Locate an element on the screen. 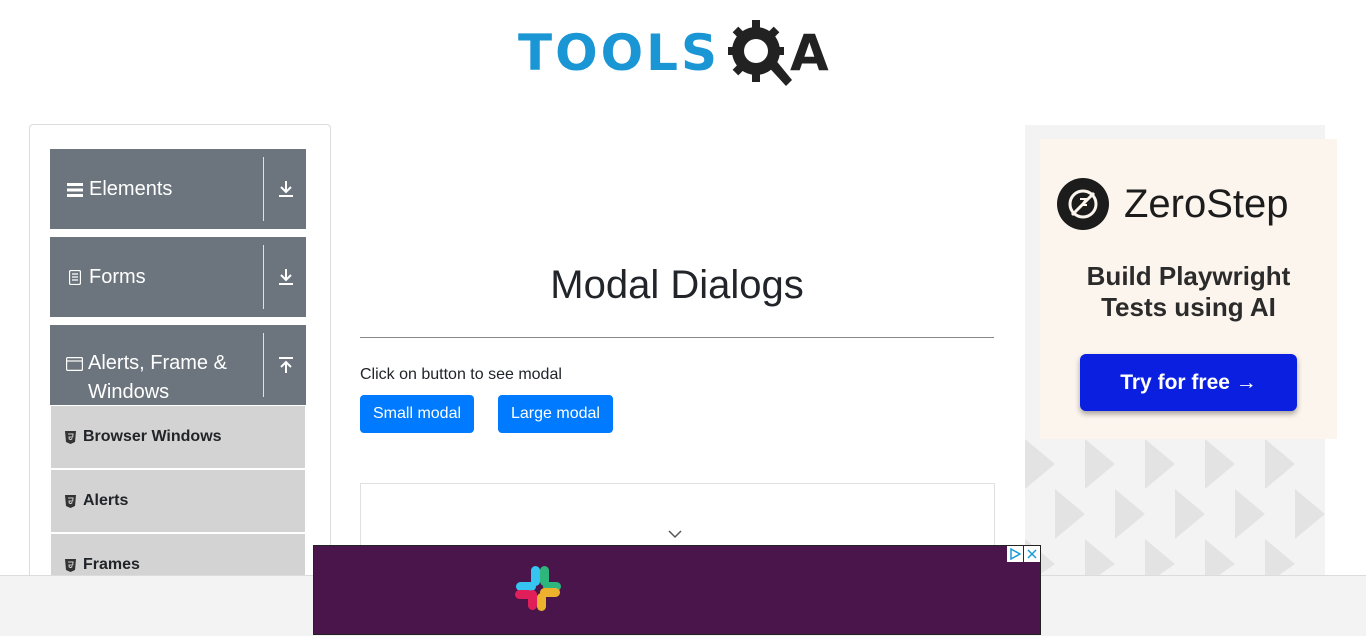  large-modal-button: Large modal is located at coordinates (555, 414).